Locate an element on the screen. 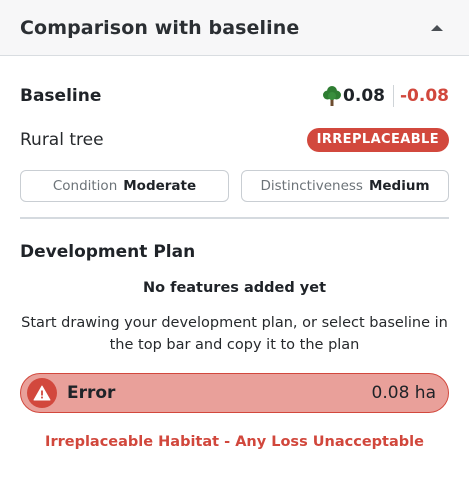  empty-state-title: No features added yet is located at coordinates (234, 288).